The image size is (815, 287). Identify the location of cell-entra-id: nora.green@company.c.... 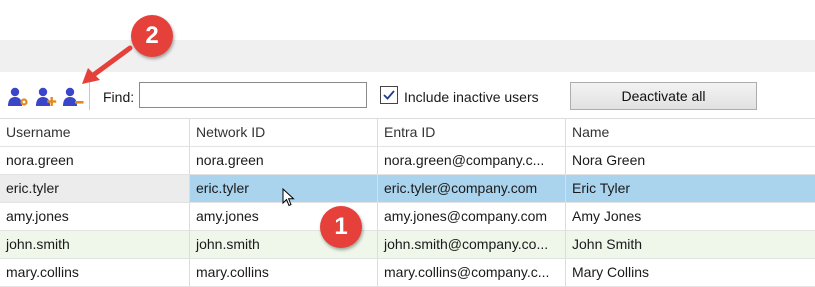
(472, 160).